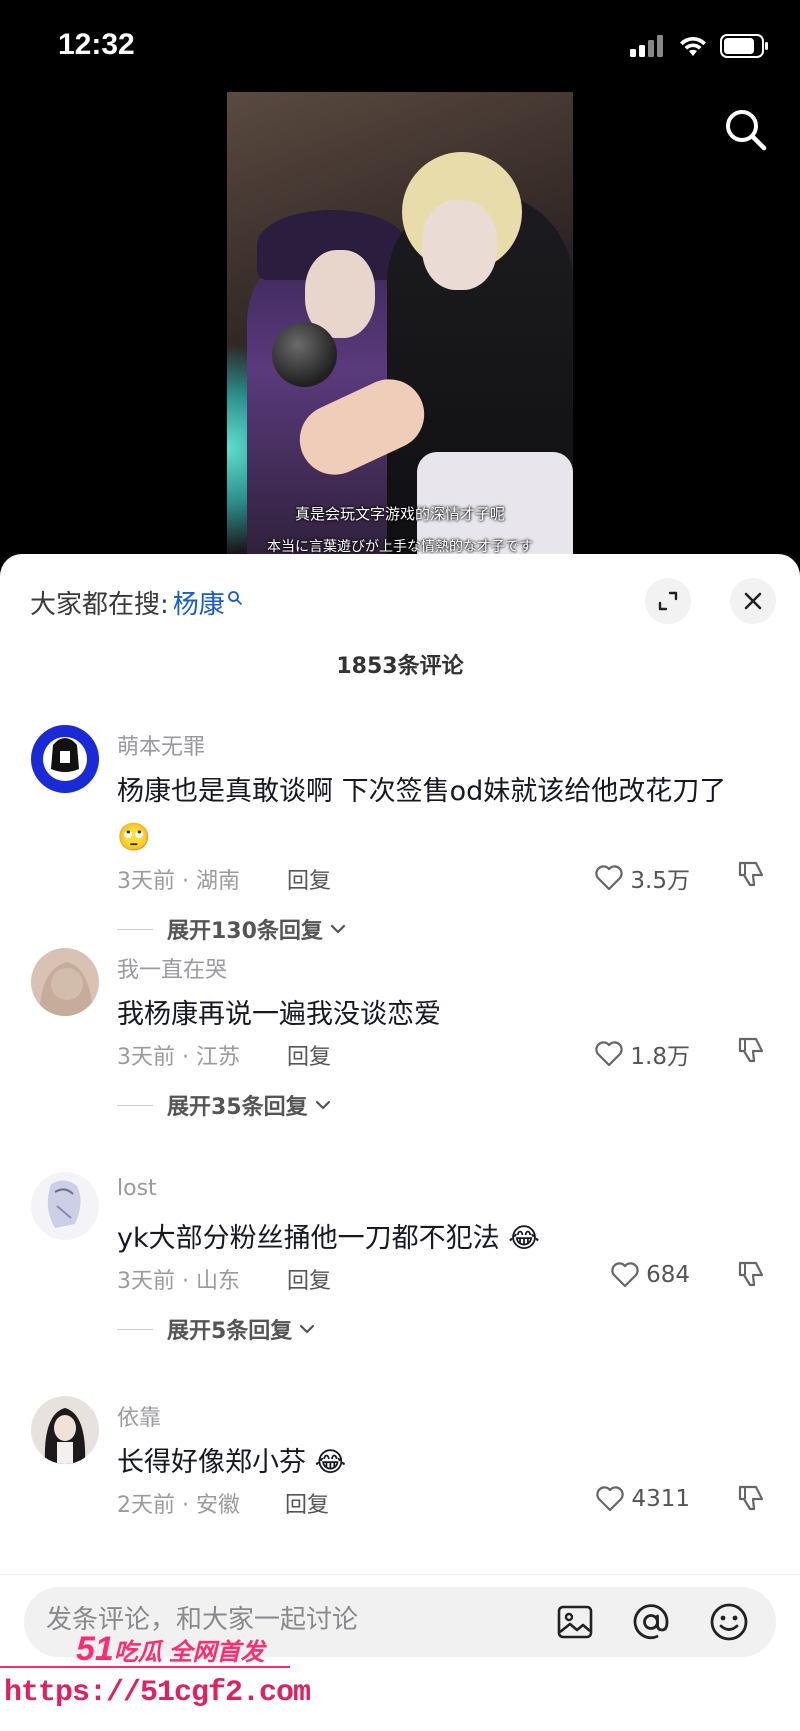 The width and height of the screenshot is (800, 1731). I want to click on close-button, so click(753, 601).